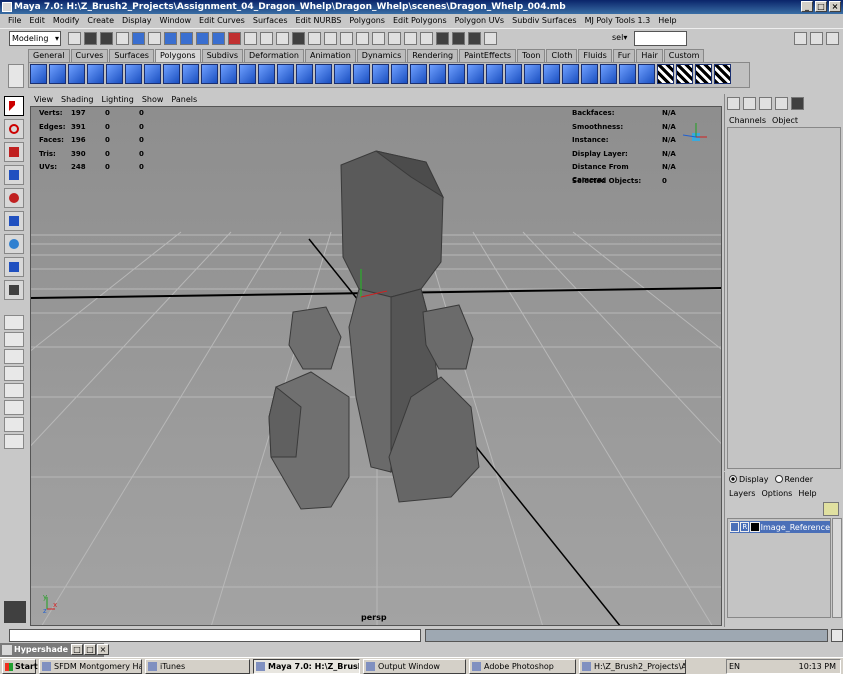 This screenshot has height=674, width=843. What do you see at coordinates (95, 74) in the screenshot?
I see `poly-cone-icon` at bounding box center [95, 74].